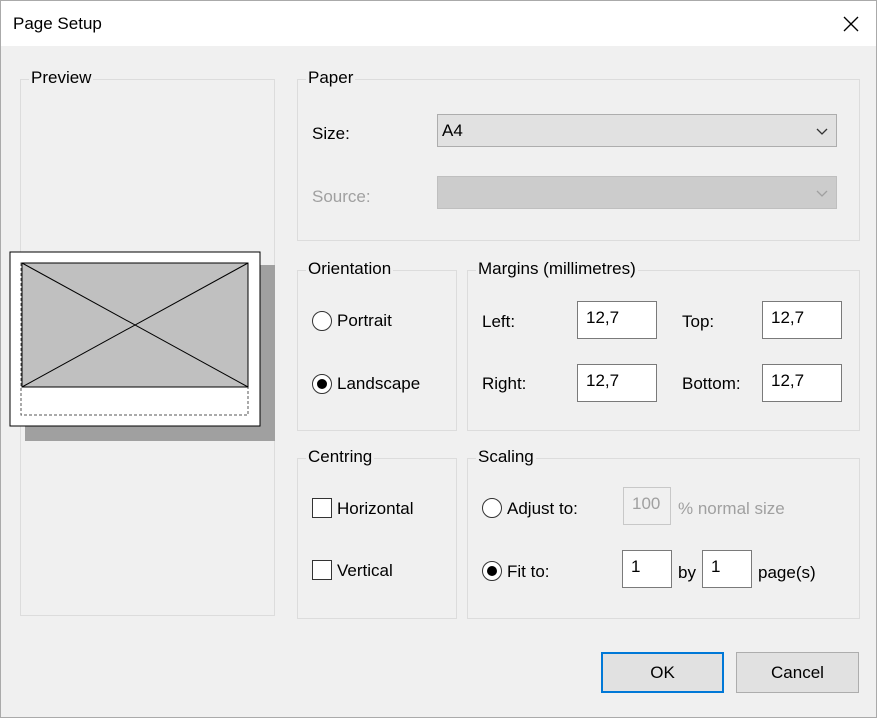 The width and height of the screenshot is (877, 718). Describe the element at coordinates (617, 320) in the screenshot. I see `left-margin-input: 12,7` at that location.